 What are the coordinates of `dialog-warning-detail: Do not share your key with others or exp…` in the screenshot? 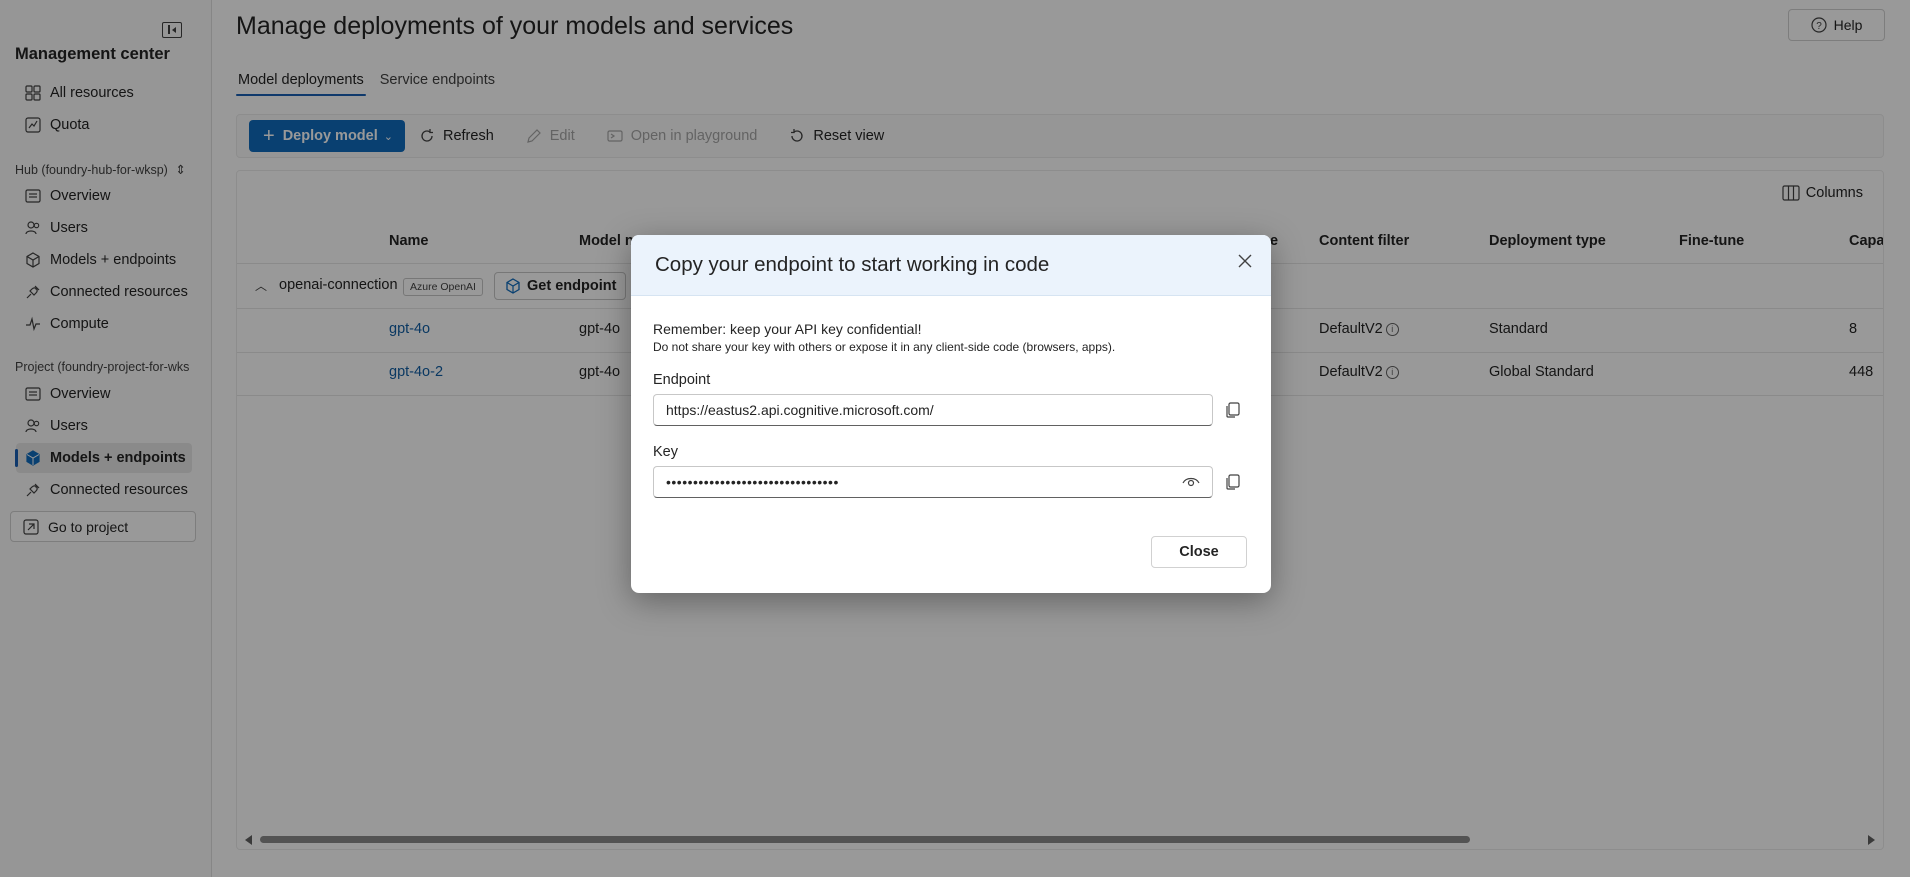 It's located at (884, 347).